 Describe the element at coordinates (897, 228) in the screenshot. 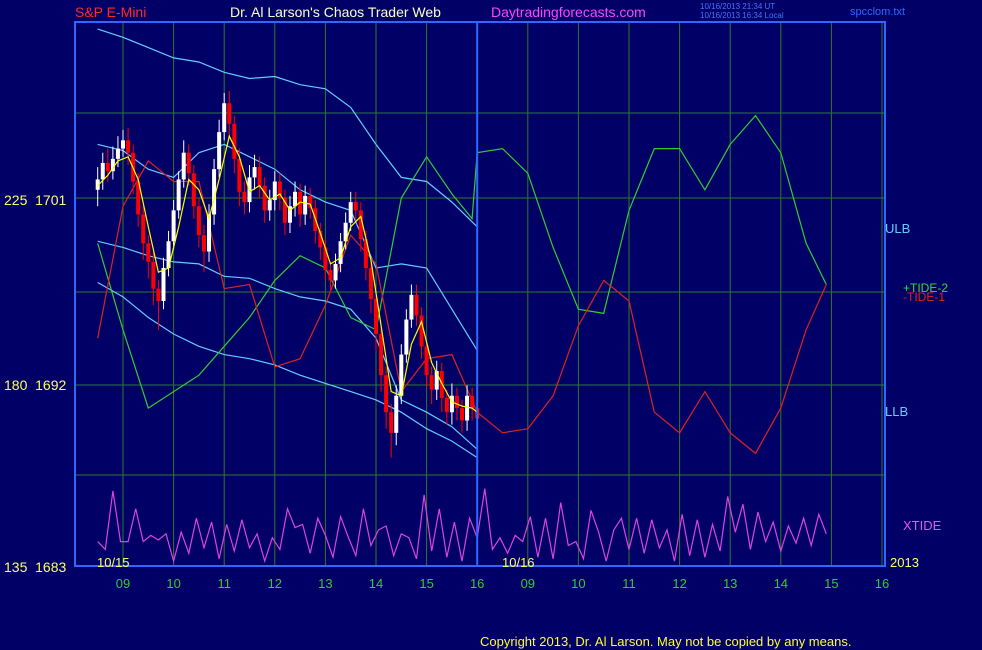

I see `ulb-label: ULB` at that location.